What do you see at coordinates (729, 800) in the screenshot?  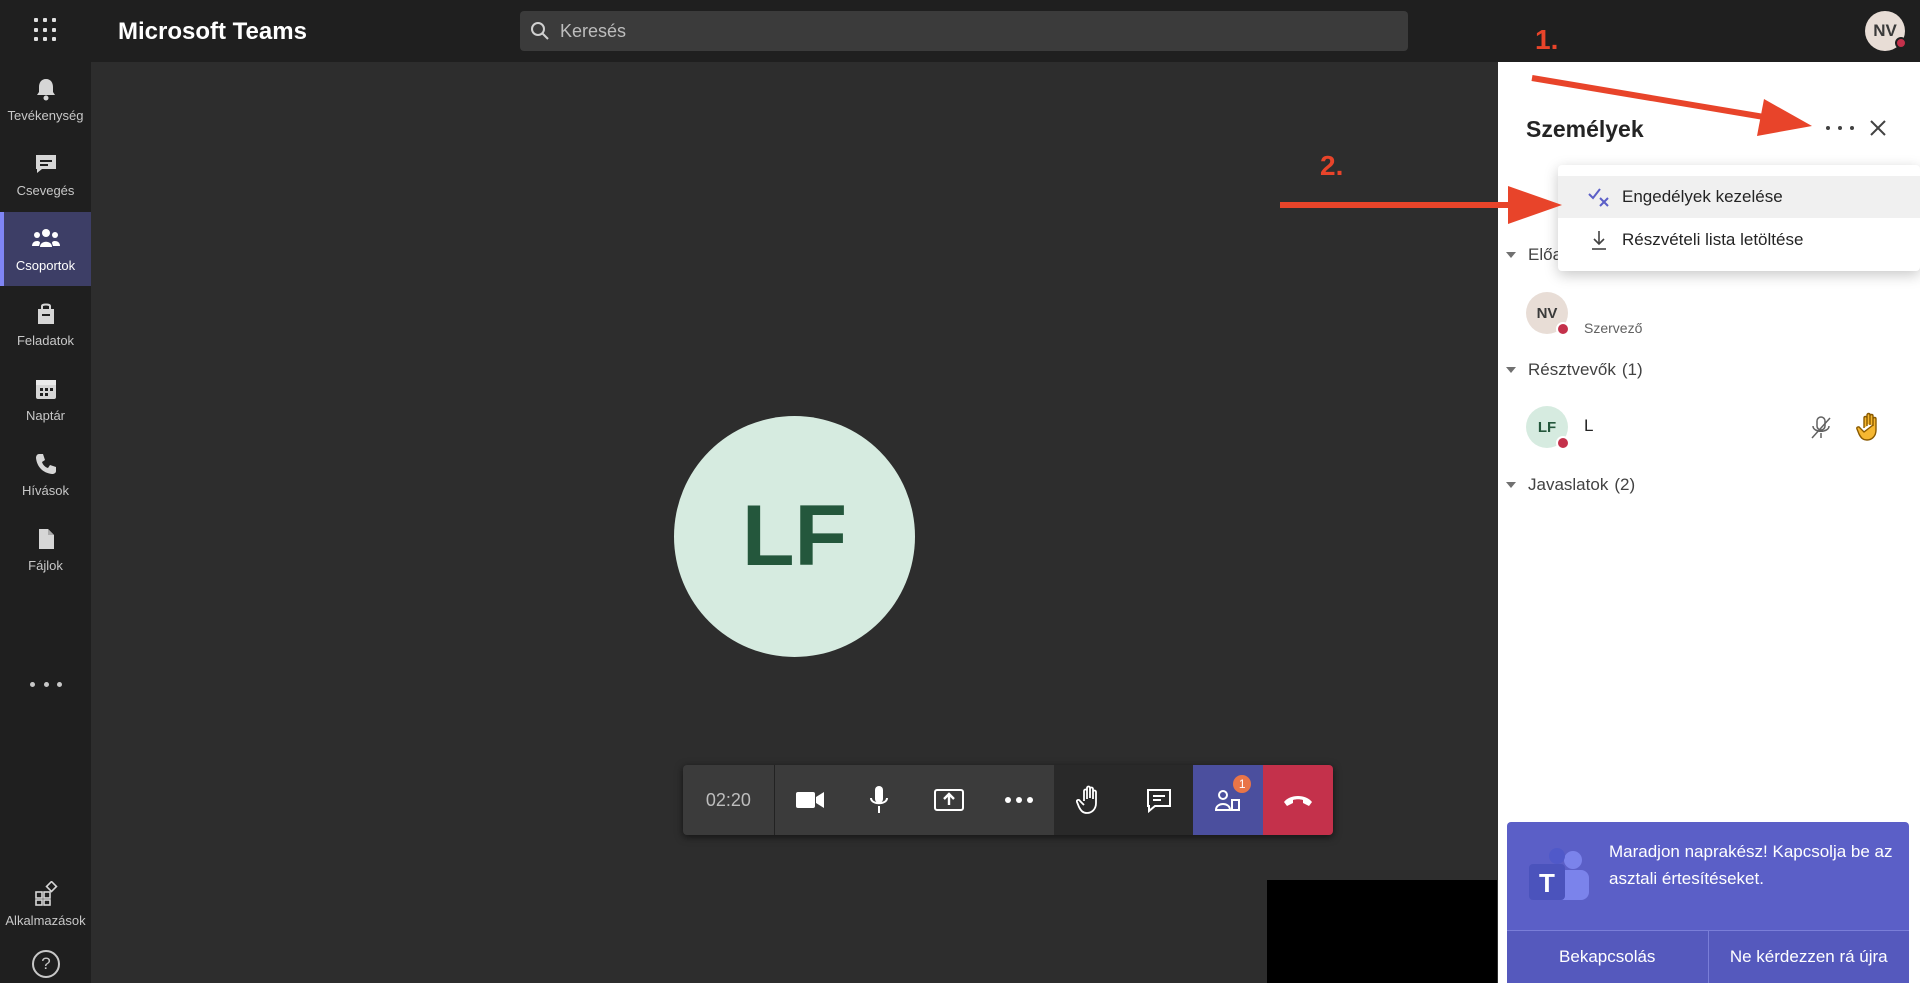 I see `call-timer: 02:20` at bounding box center [729, 800].